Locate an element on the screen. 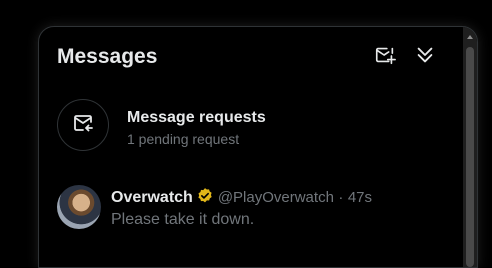  new-message-icon is located at coordinates (385, 57).